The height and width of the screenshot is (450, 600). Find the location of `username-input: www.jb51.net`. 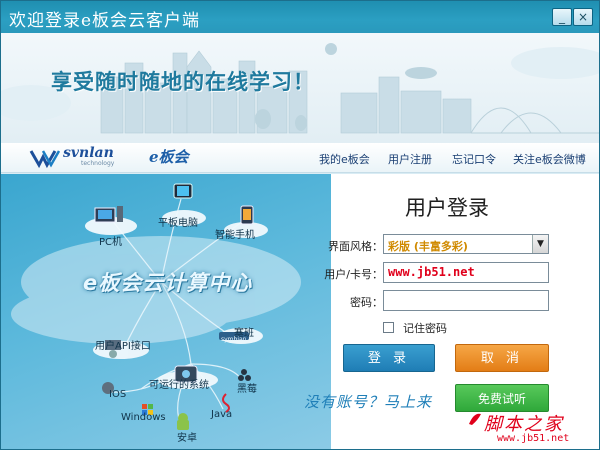

username-input: www.jb51.net is located at coordinates (466, 272).